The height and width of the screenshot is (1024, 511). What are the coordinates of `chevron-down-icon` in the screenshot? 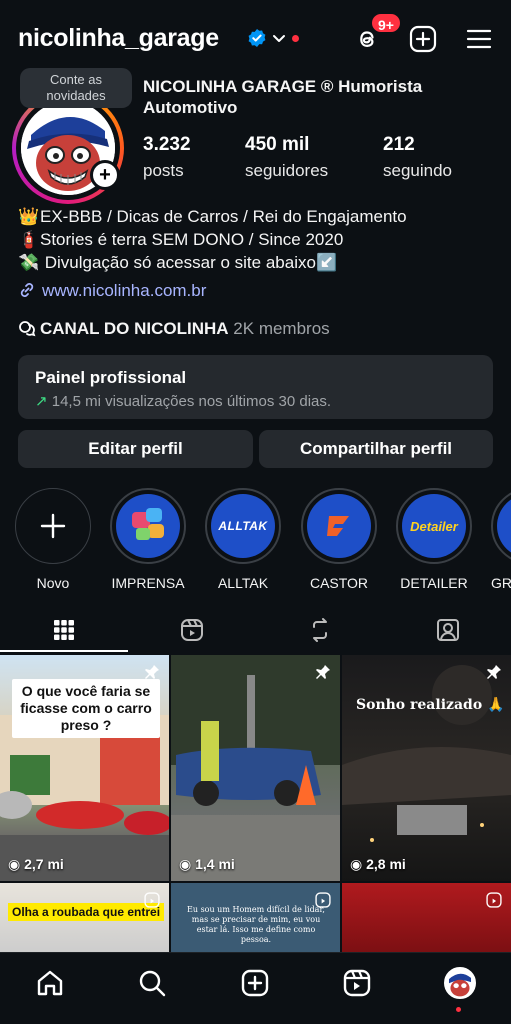 It's located at (279, 38).